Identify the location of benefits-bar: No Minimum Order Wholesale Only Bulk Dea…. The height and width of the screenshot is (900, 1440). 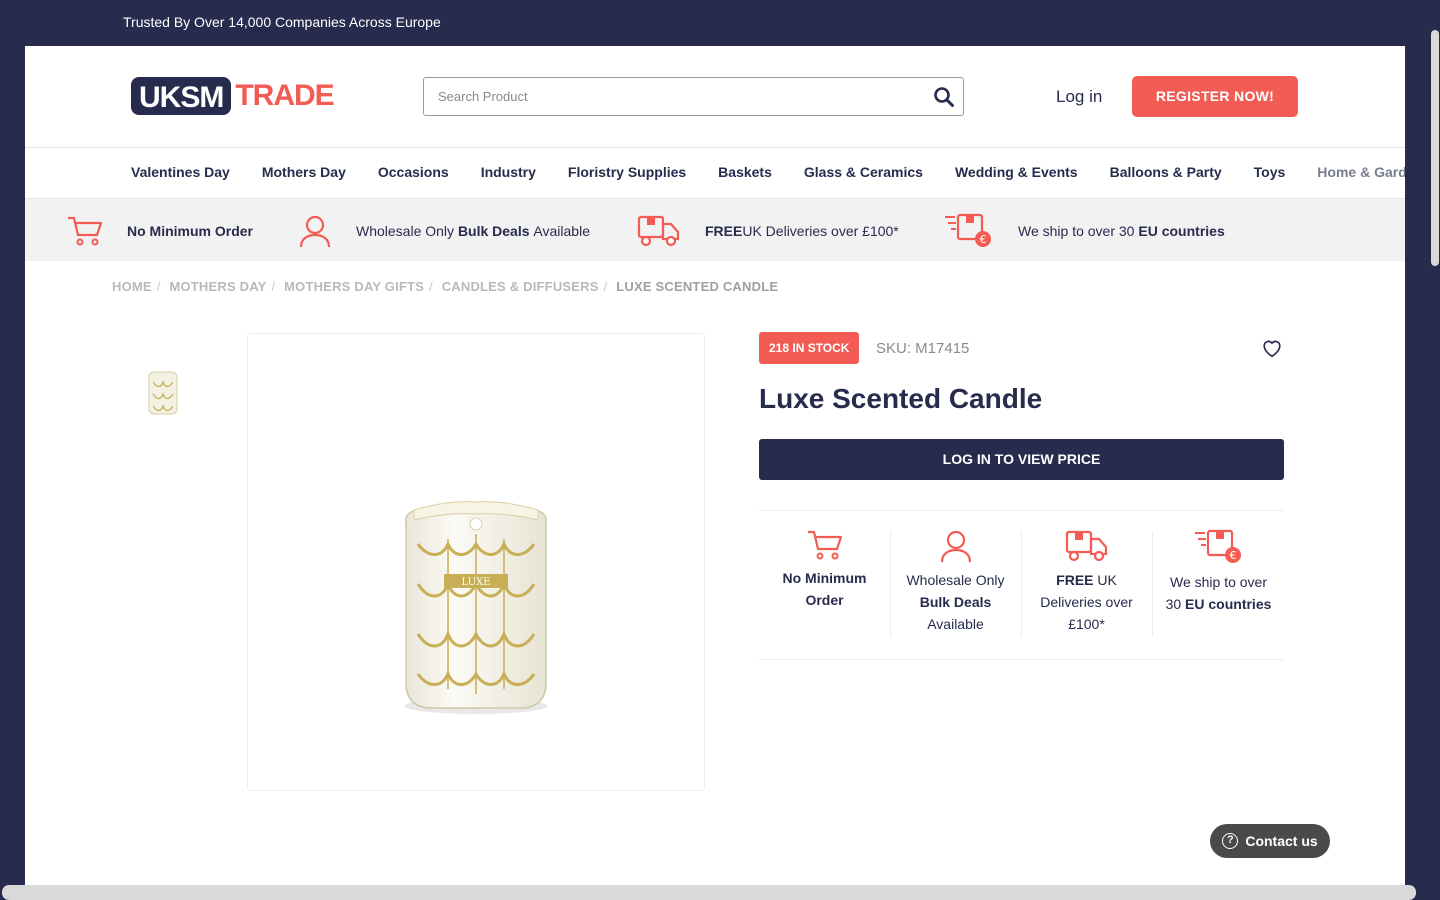
(715, 229).